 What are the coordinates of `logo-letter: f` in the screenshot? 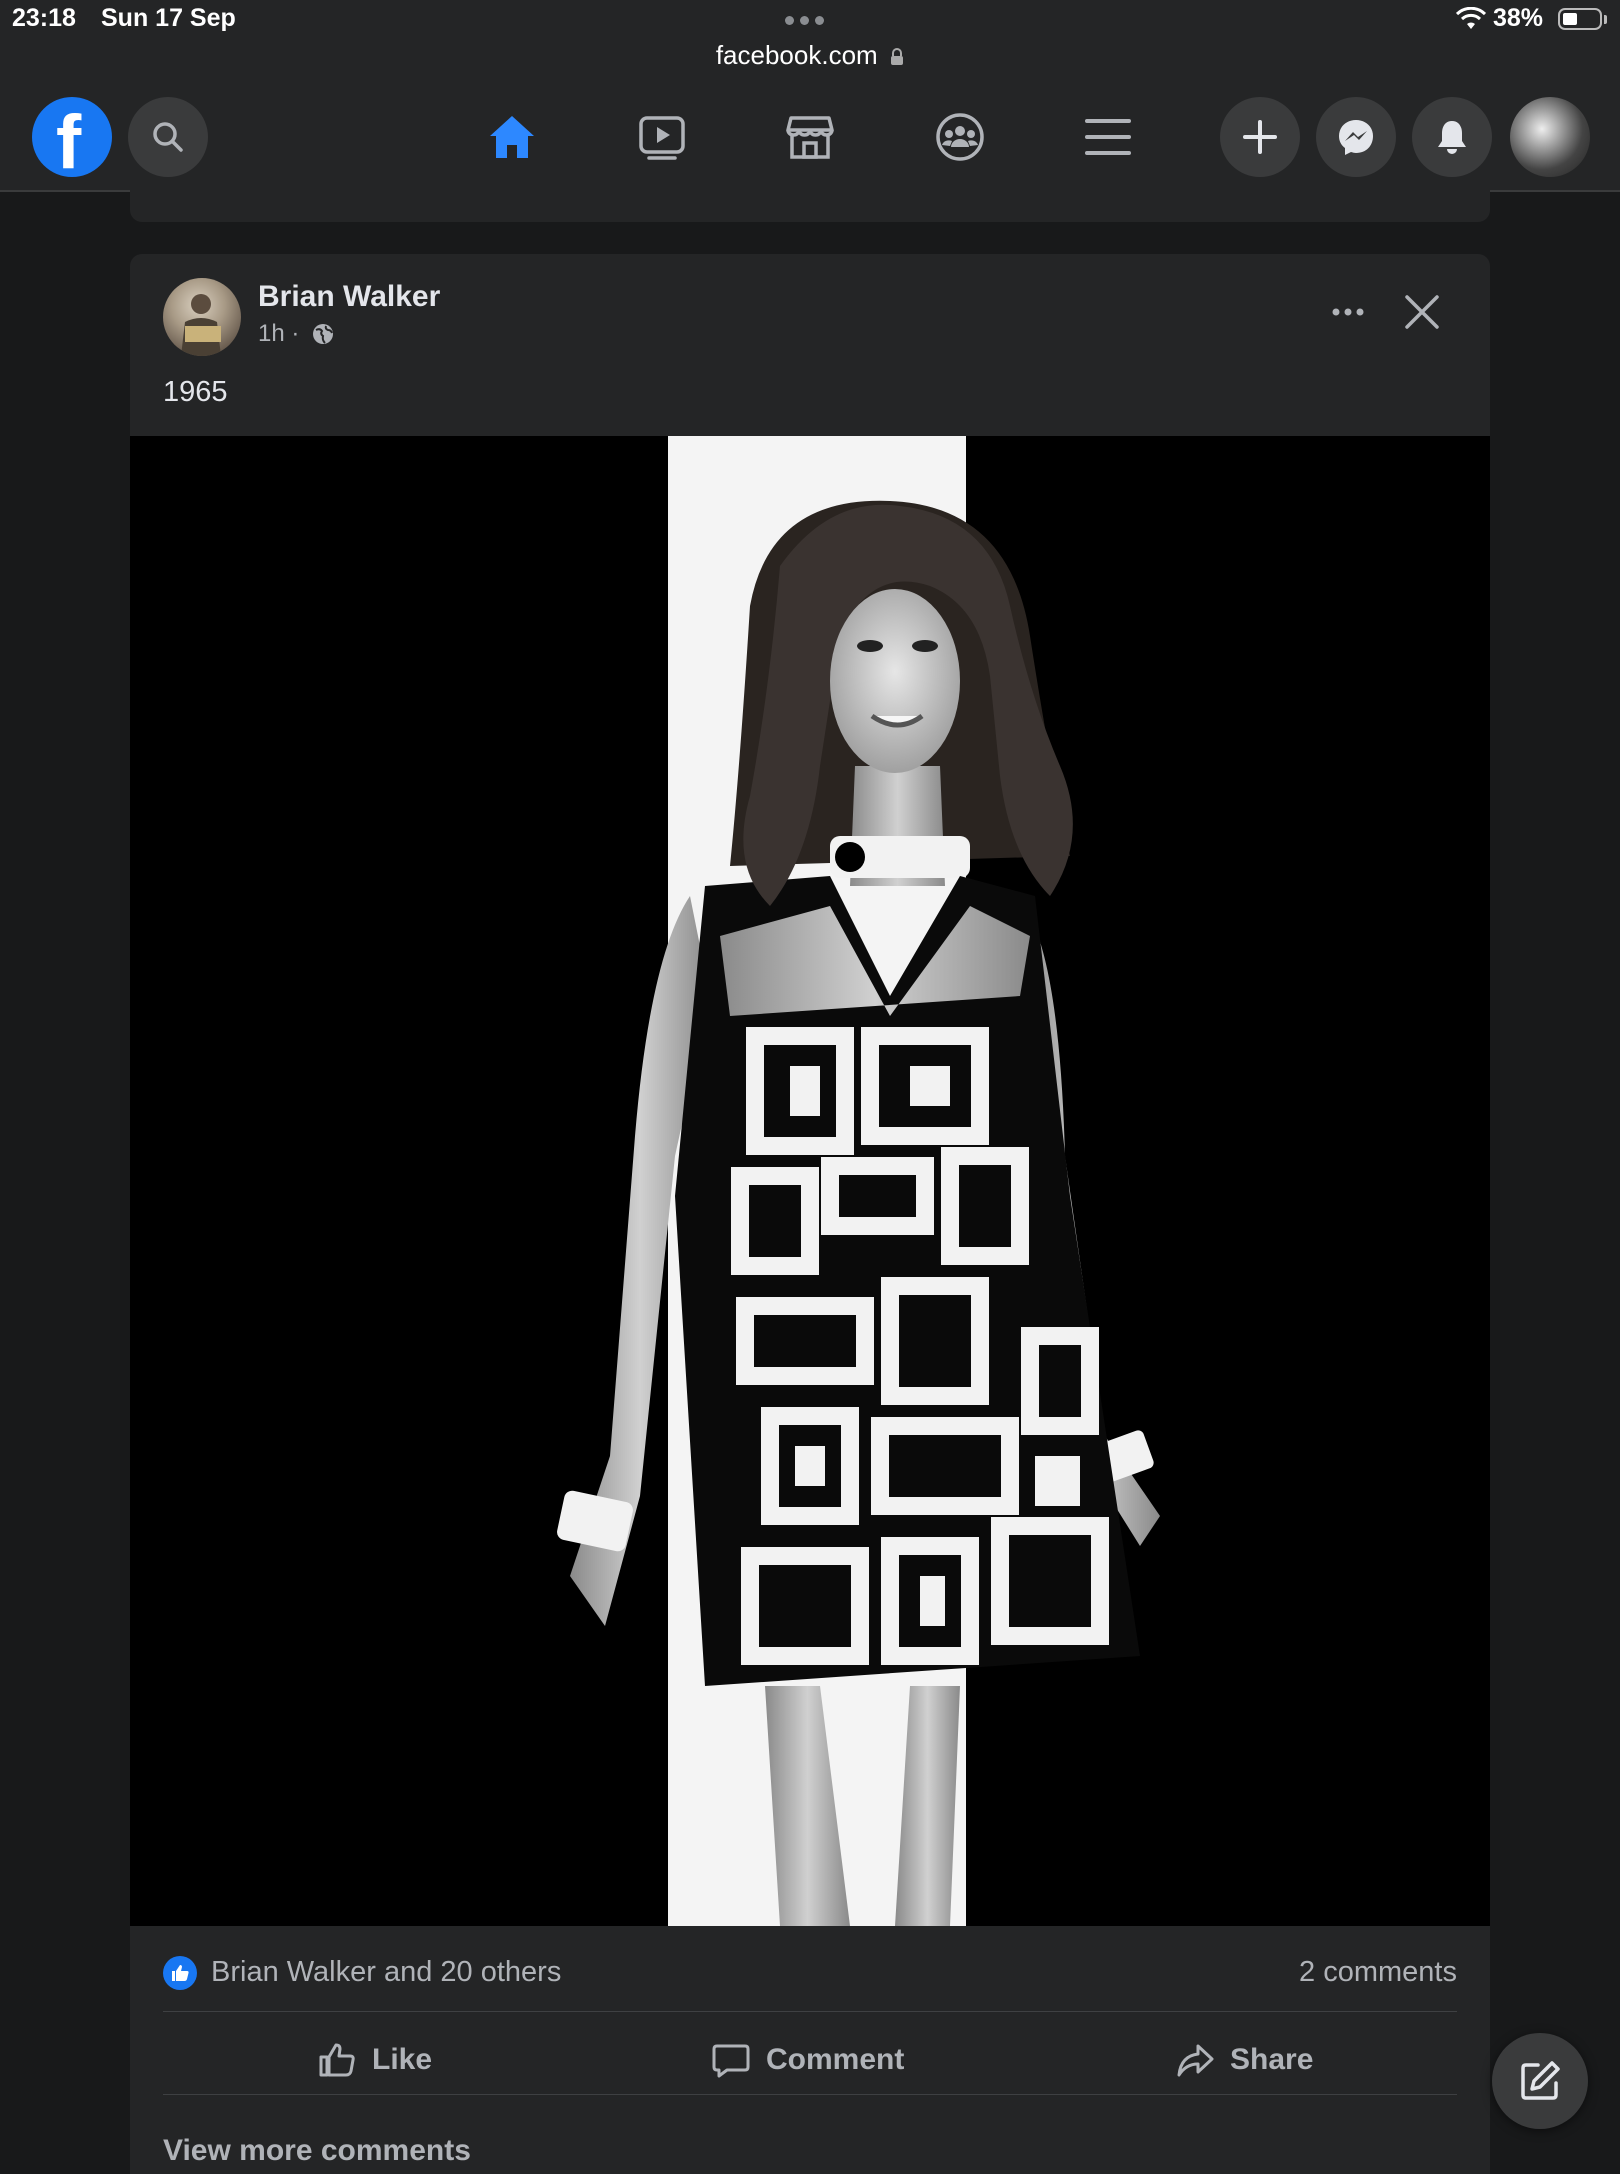 It's located at (69, 142).